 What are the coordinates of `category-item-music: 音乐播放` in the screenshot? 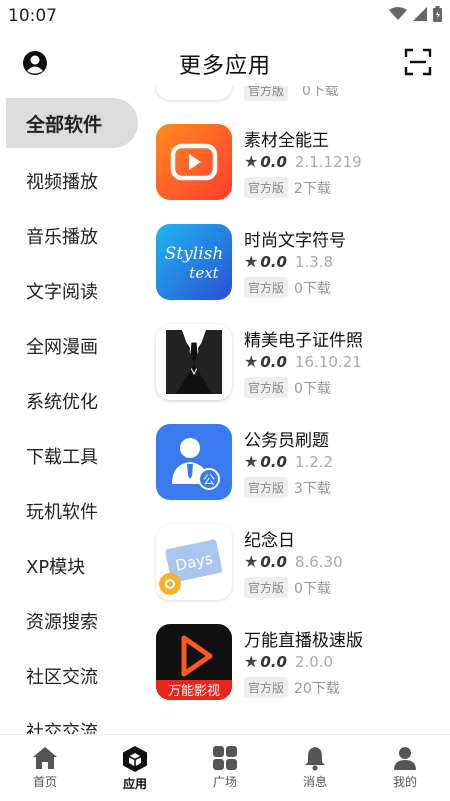 It's located at (70, 235).